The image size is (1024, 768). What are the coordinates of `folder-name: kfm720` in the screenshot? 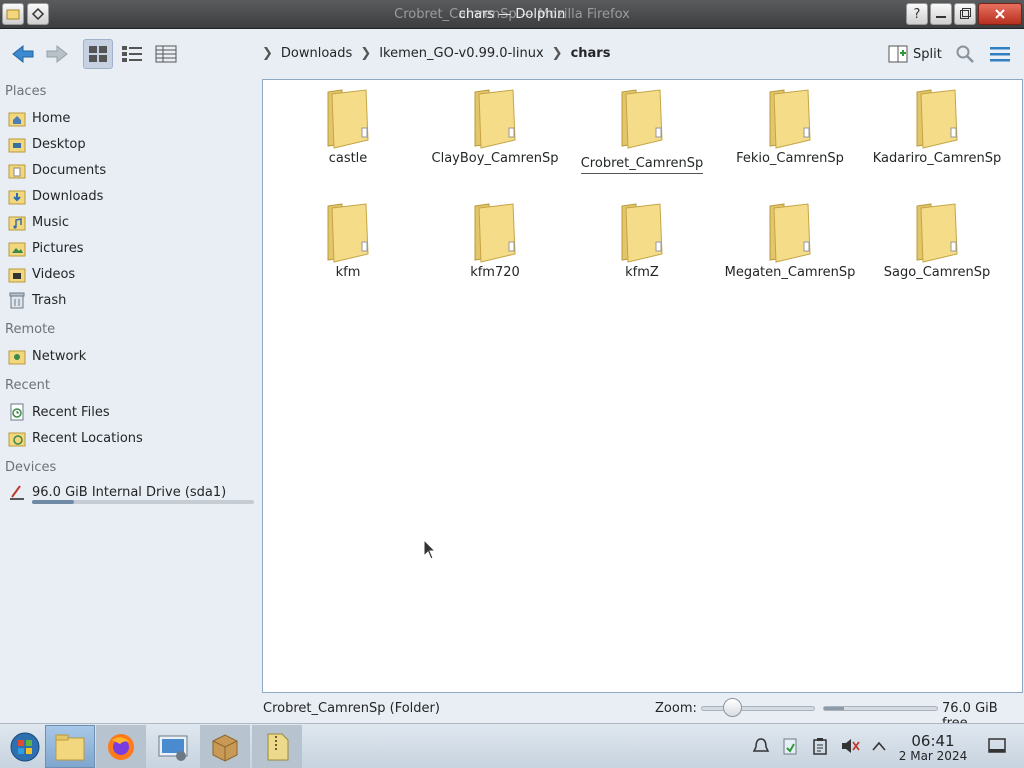 It's located at (495, 272).